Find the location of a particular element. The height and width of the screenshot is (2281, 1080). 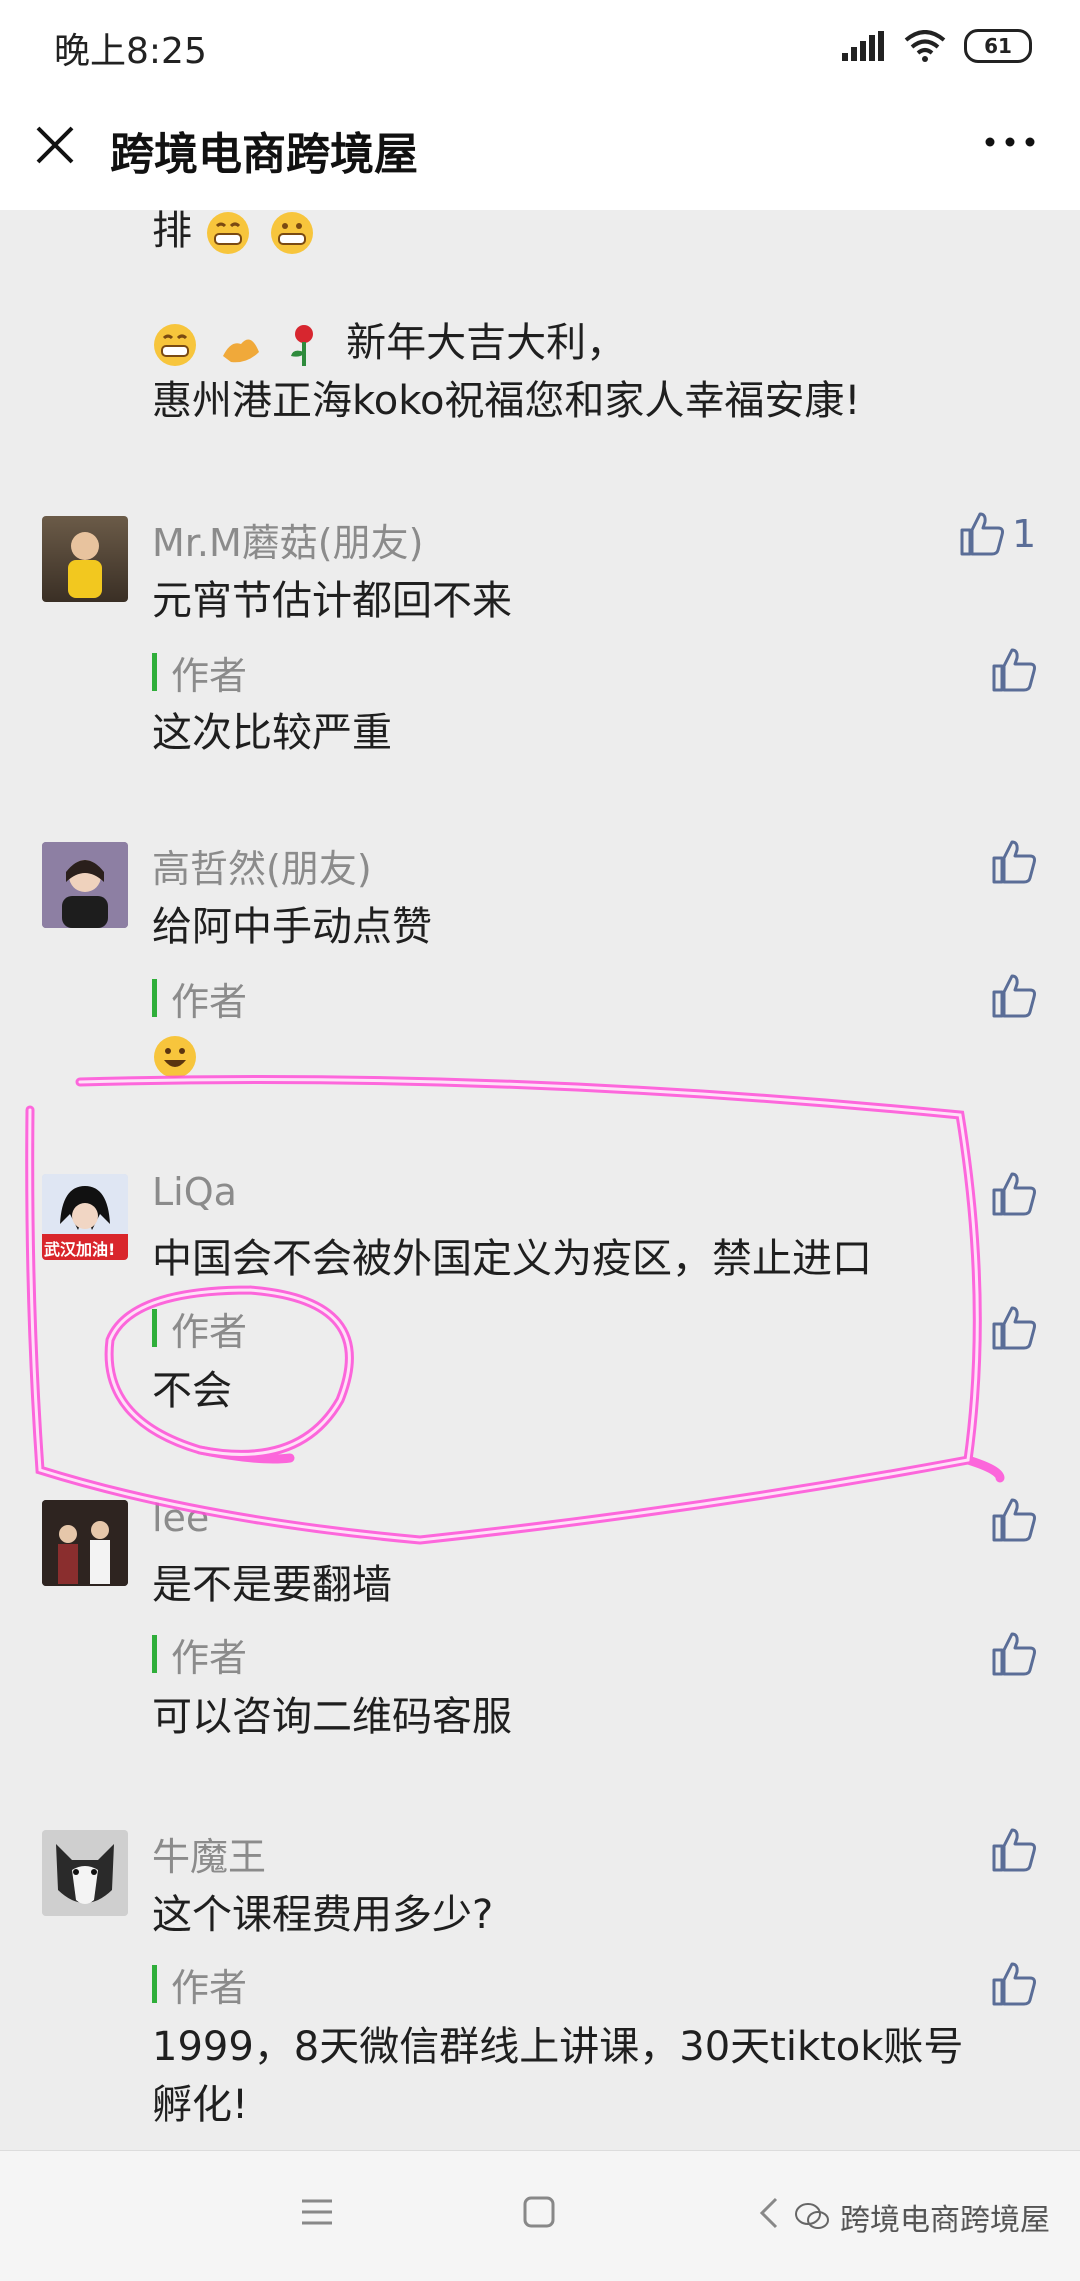

battery-level: 61 is located at coordinates (998, 46).